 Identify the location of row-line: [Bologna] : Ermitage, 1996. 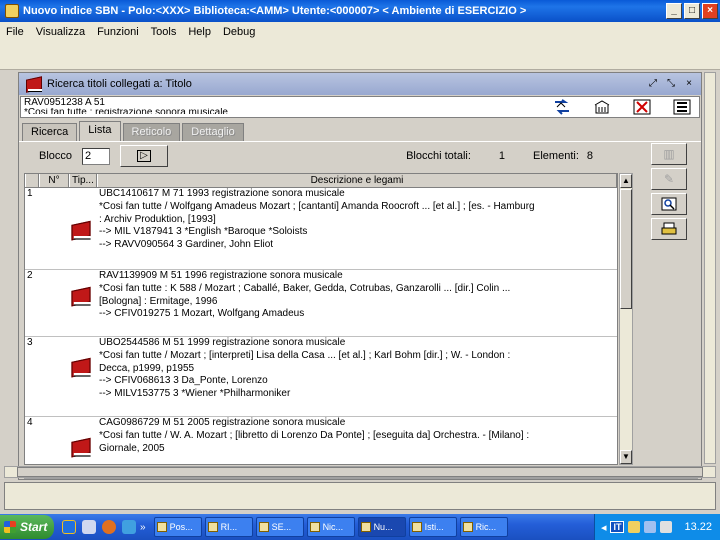
(158, 301).